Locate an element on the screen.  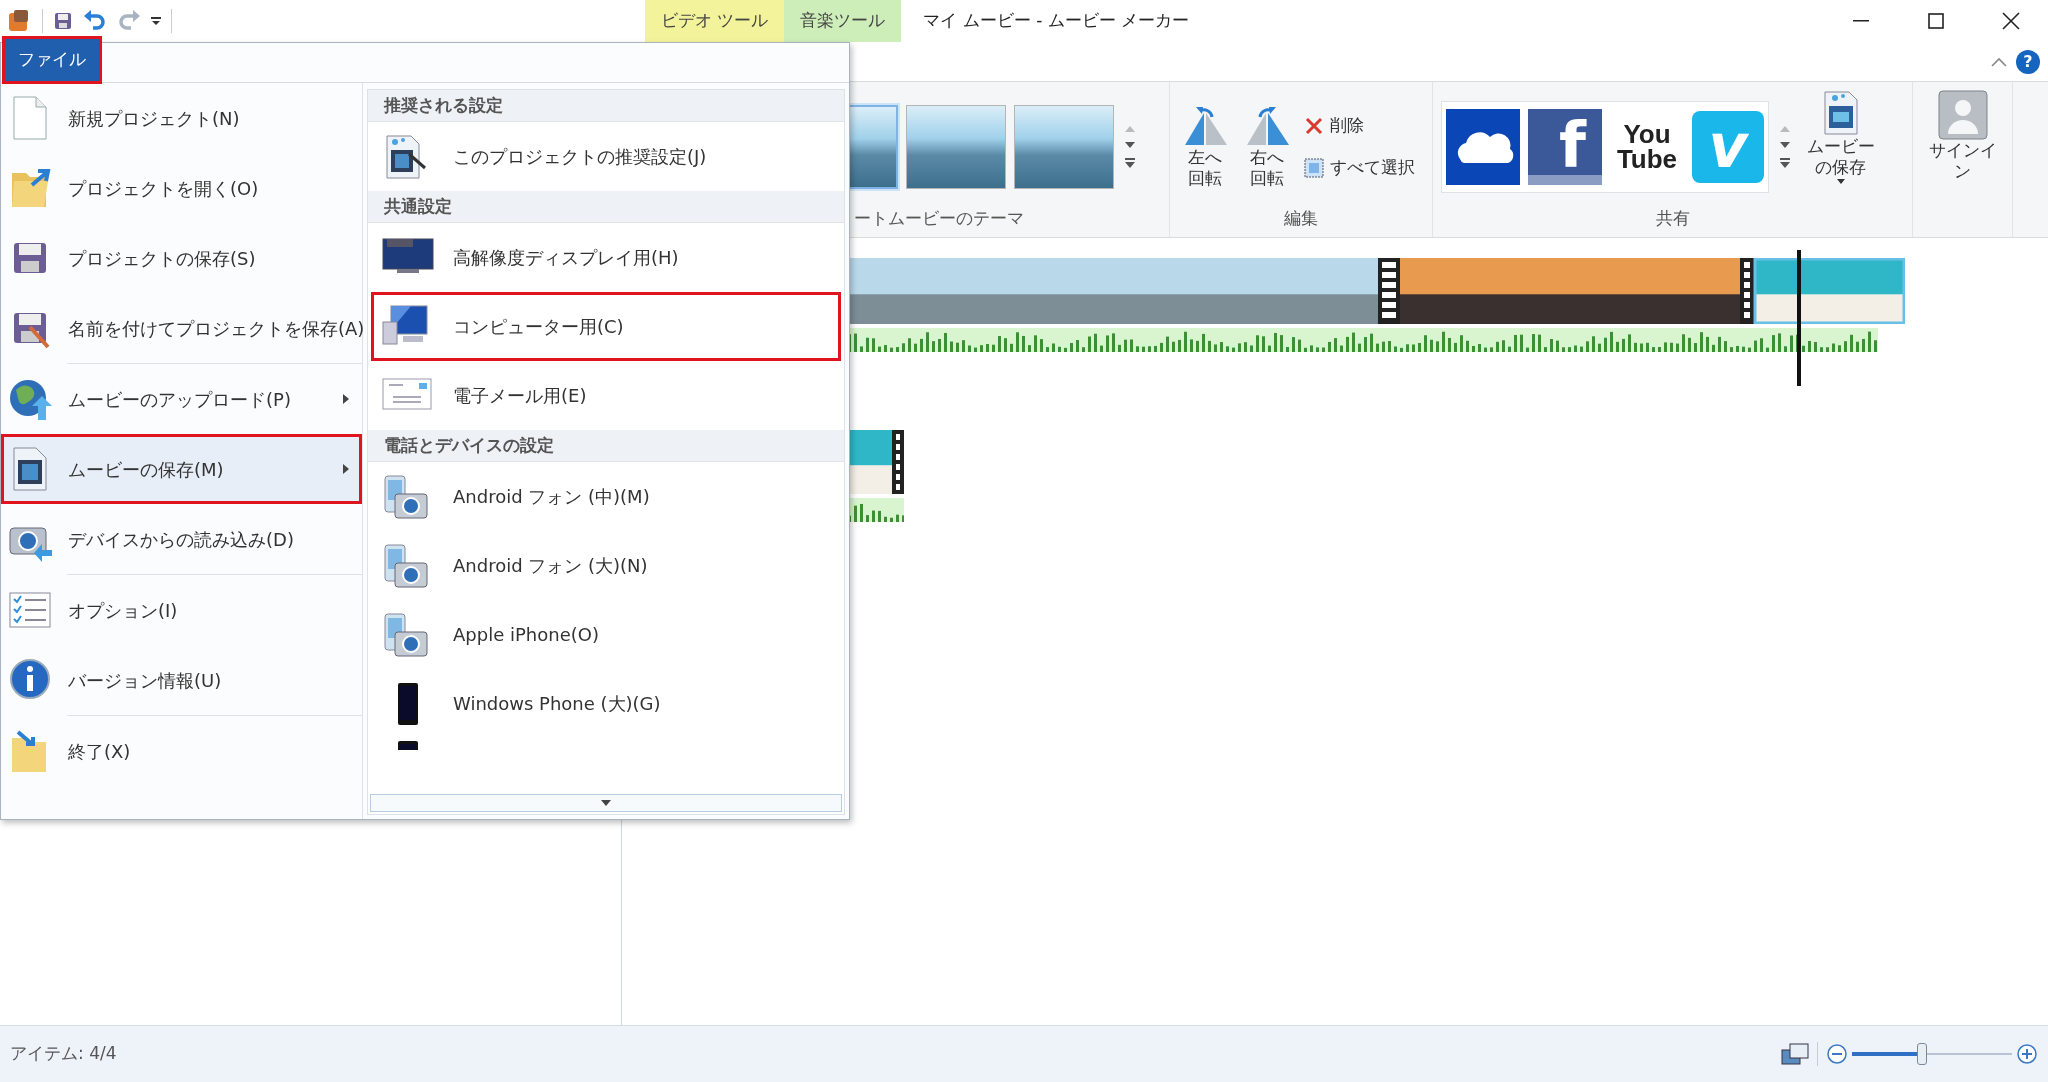
menu-item: バージョン情報(U) is located at coordinates (181, 680).